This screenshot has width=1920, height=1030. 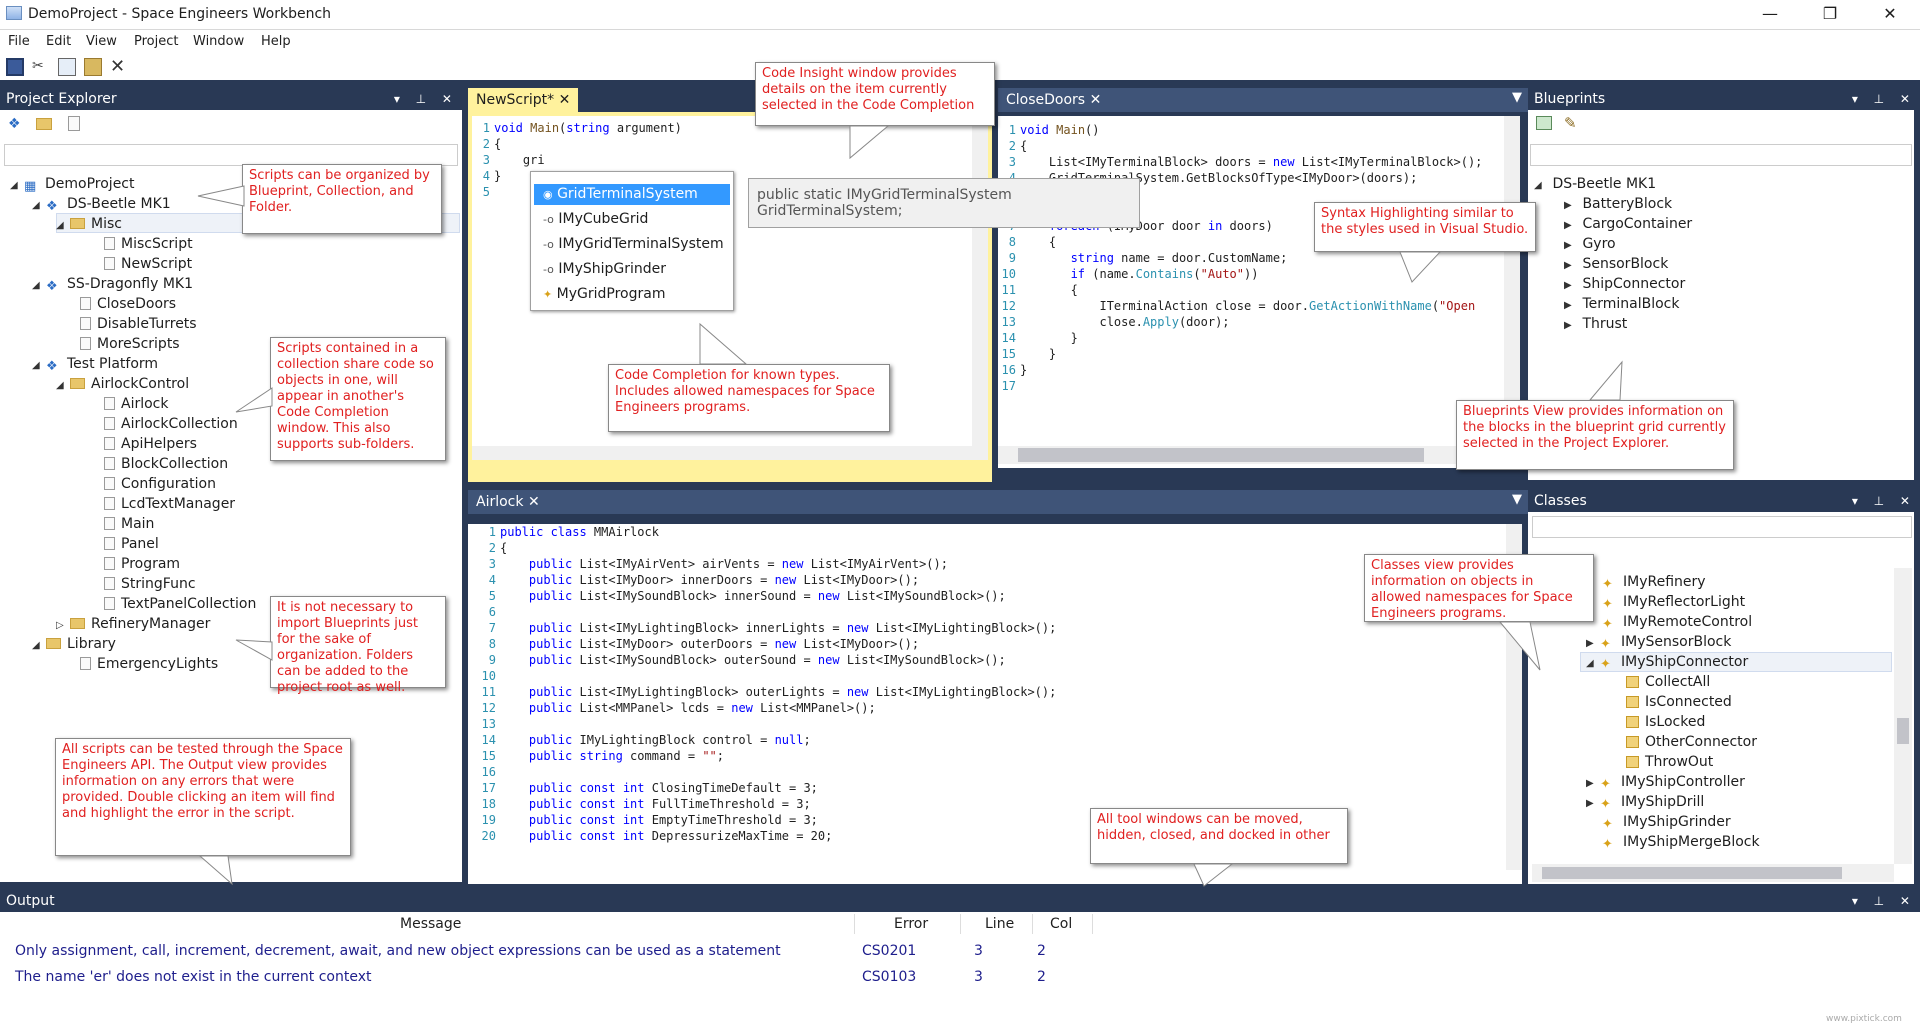 I want to click on tree-item: DisableTurrets, so click(x=138, y=324).